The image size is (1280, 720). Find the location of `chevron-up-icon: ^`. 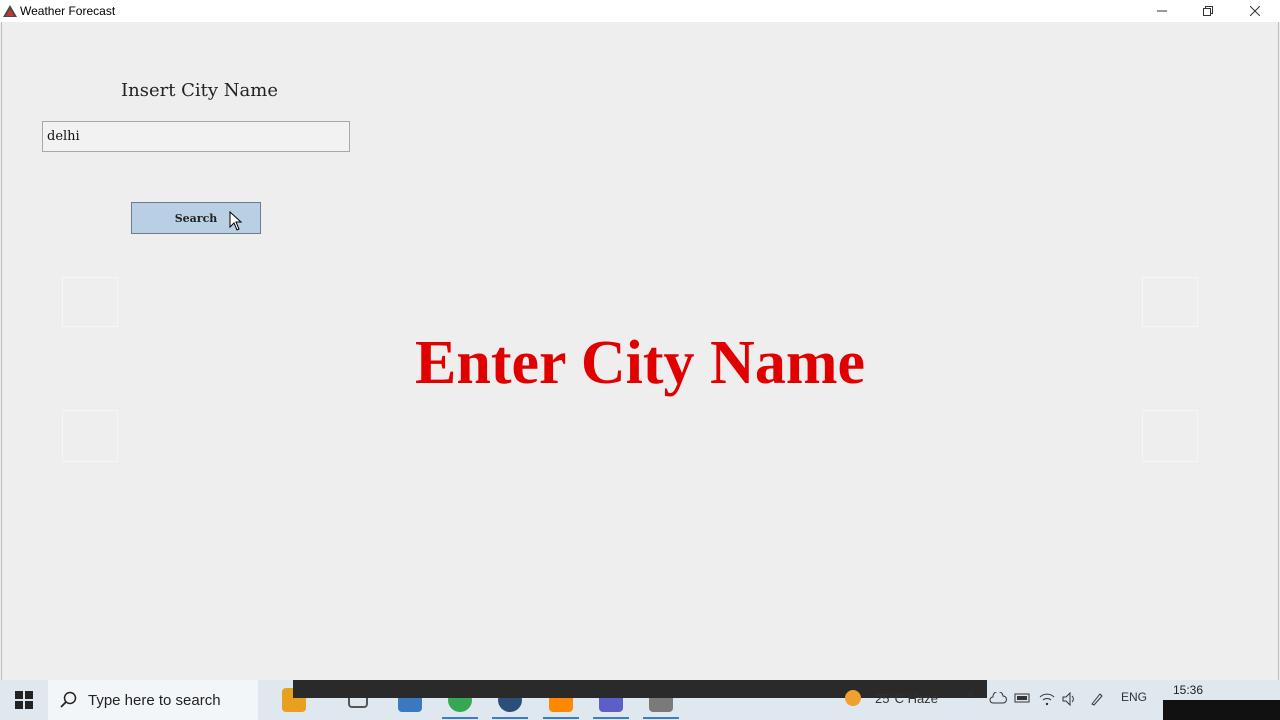

chevron-up-icon: ^ is located at coordinates (971, 697).